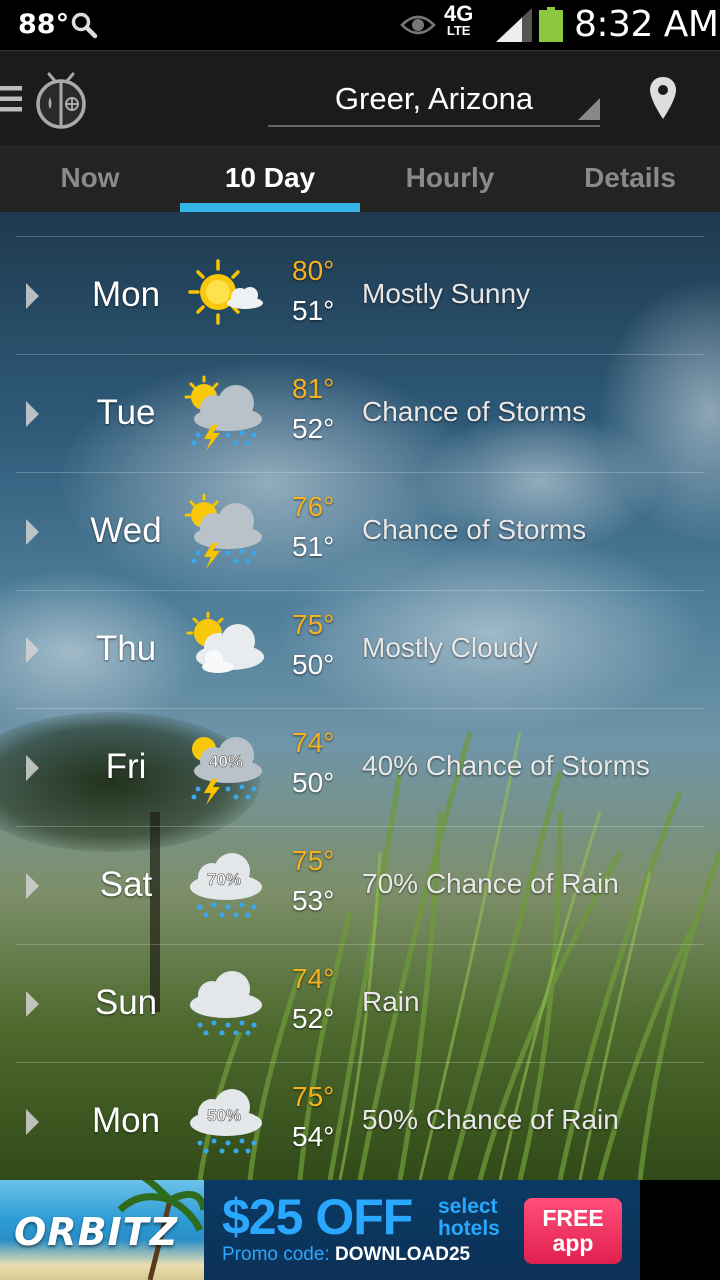 This screenshot has width=720, height=1280. I want to click on forecast-row-wed: Wed 76° 51° Chance of Storms, so click(360, 532).